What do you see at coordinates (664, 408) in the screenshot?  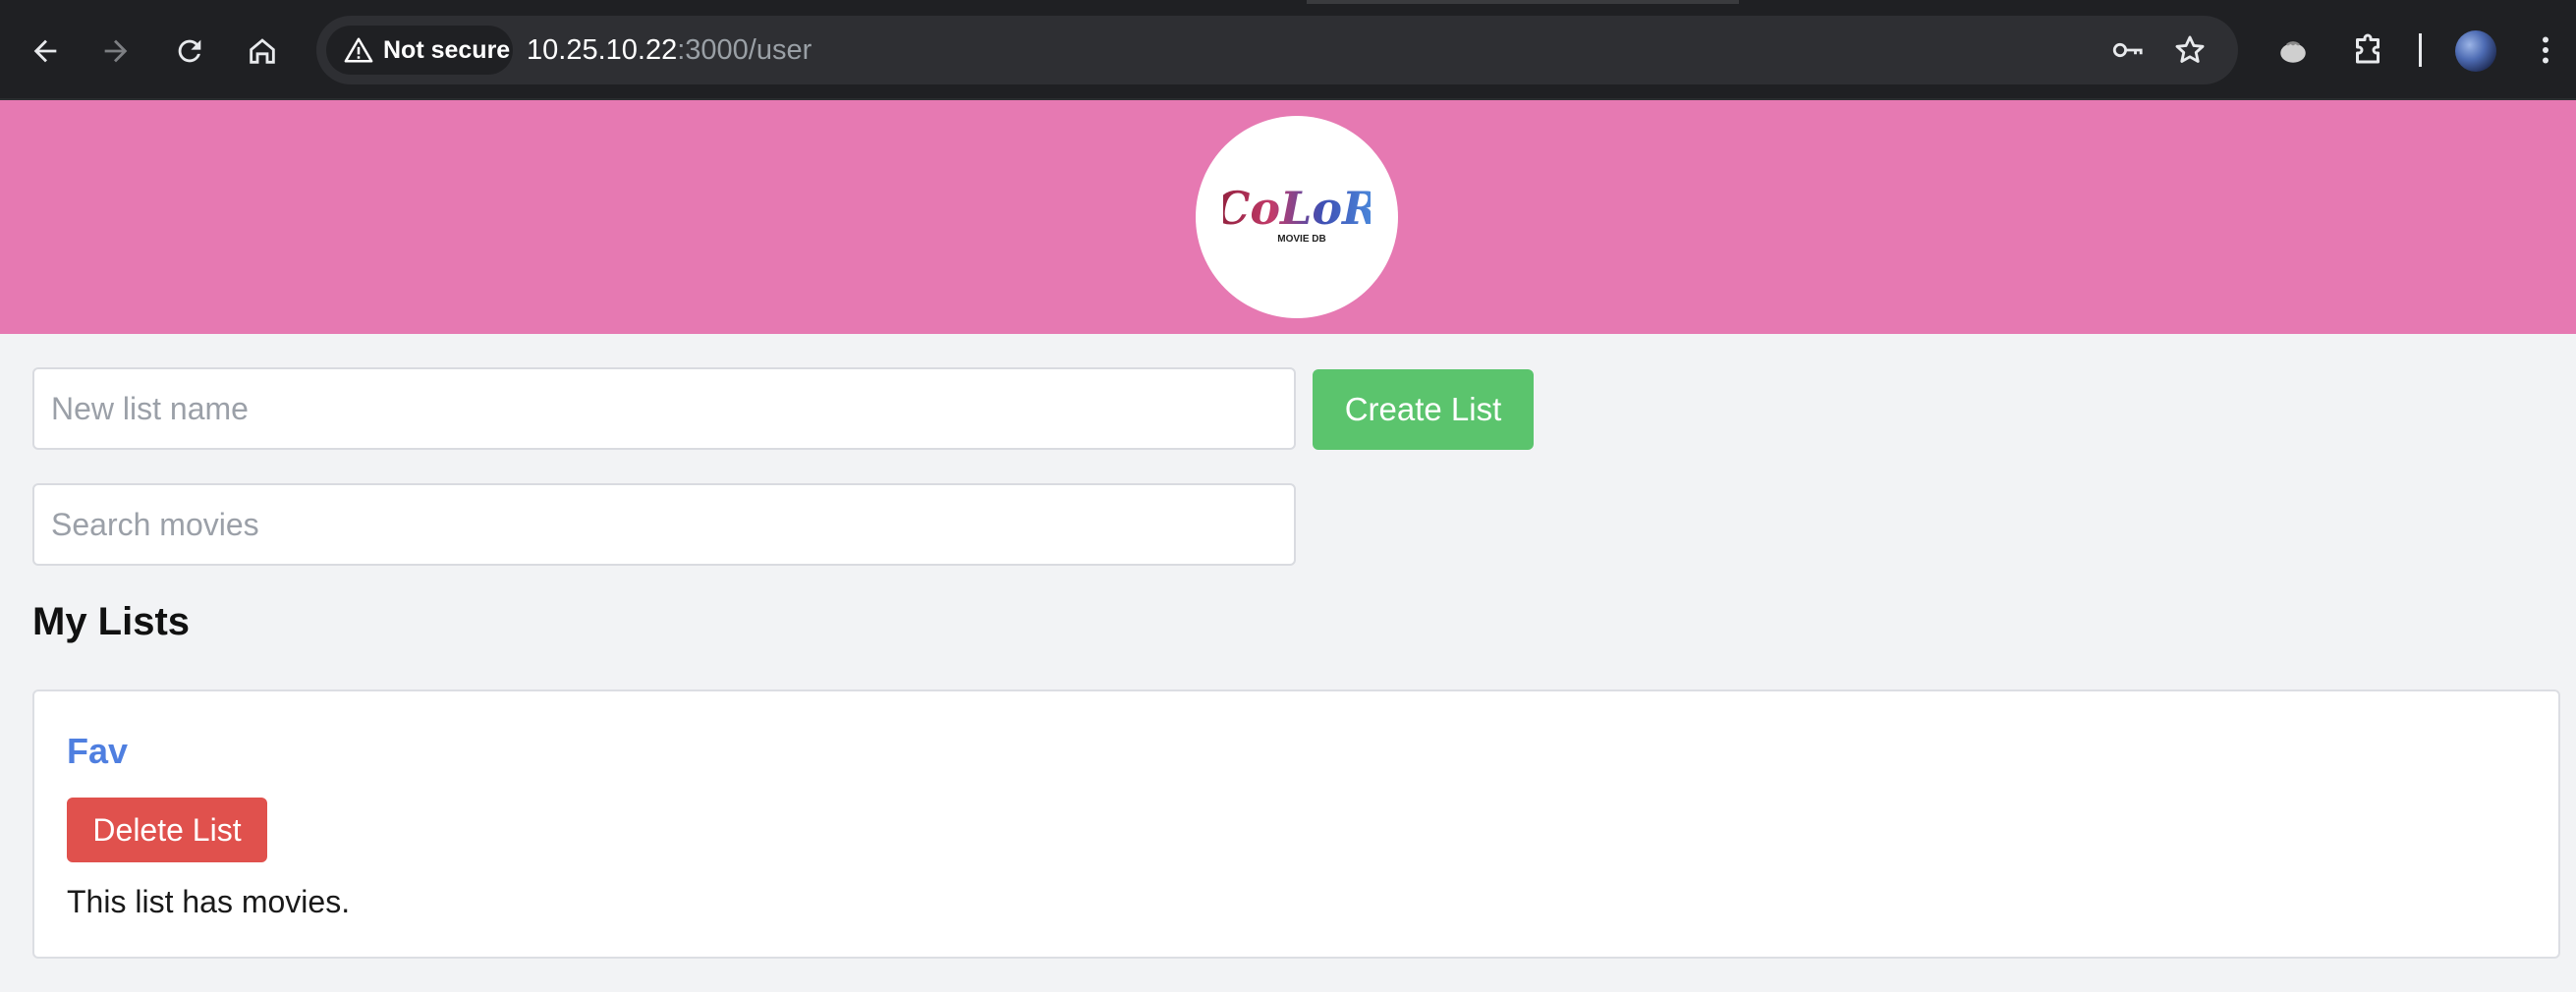 I see `new-list-name-input` at bounding box center [664, 408].